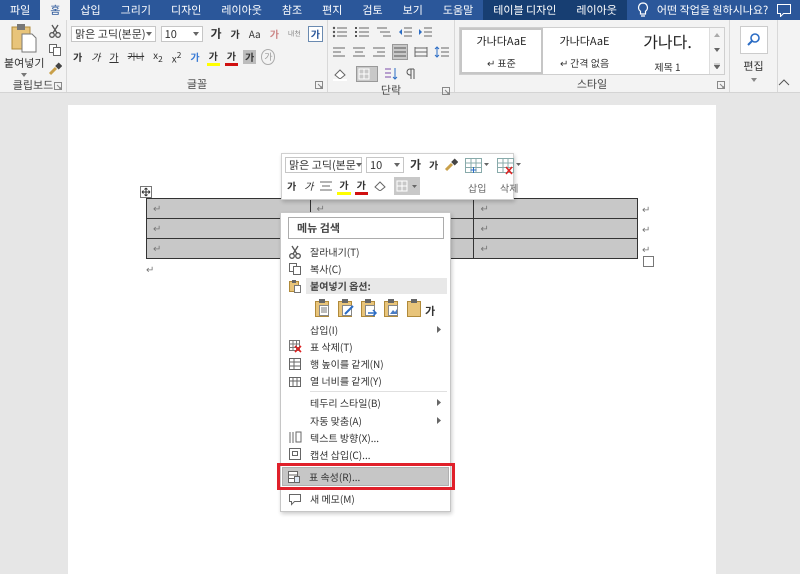  What do you see at coordinates (392, 74) in the screenshot?
I see `sort-icon` at bounding box center [392, 74].